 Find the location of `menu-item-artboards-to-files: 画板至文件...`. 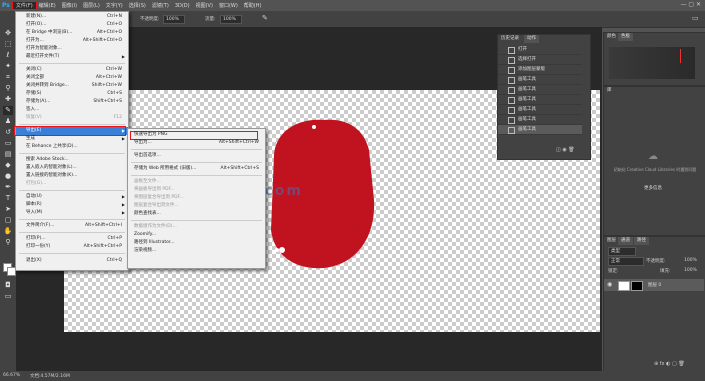

menu-item-artboards-to-files: 画板至文件... is located at coordinates (196, 182).